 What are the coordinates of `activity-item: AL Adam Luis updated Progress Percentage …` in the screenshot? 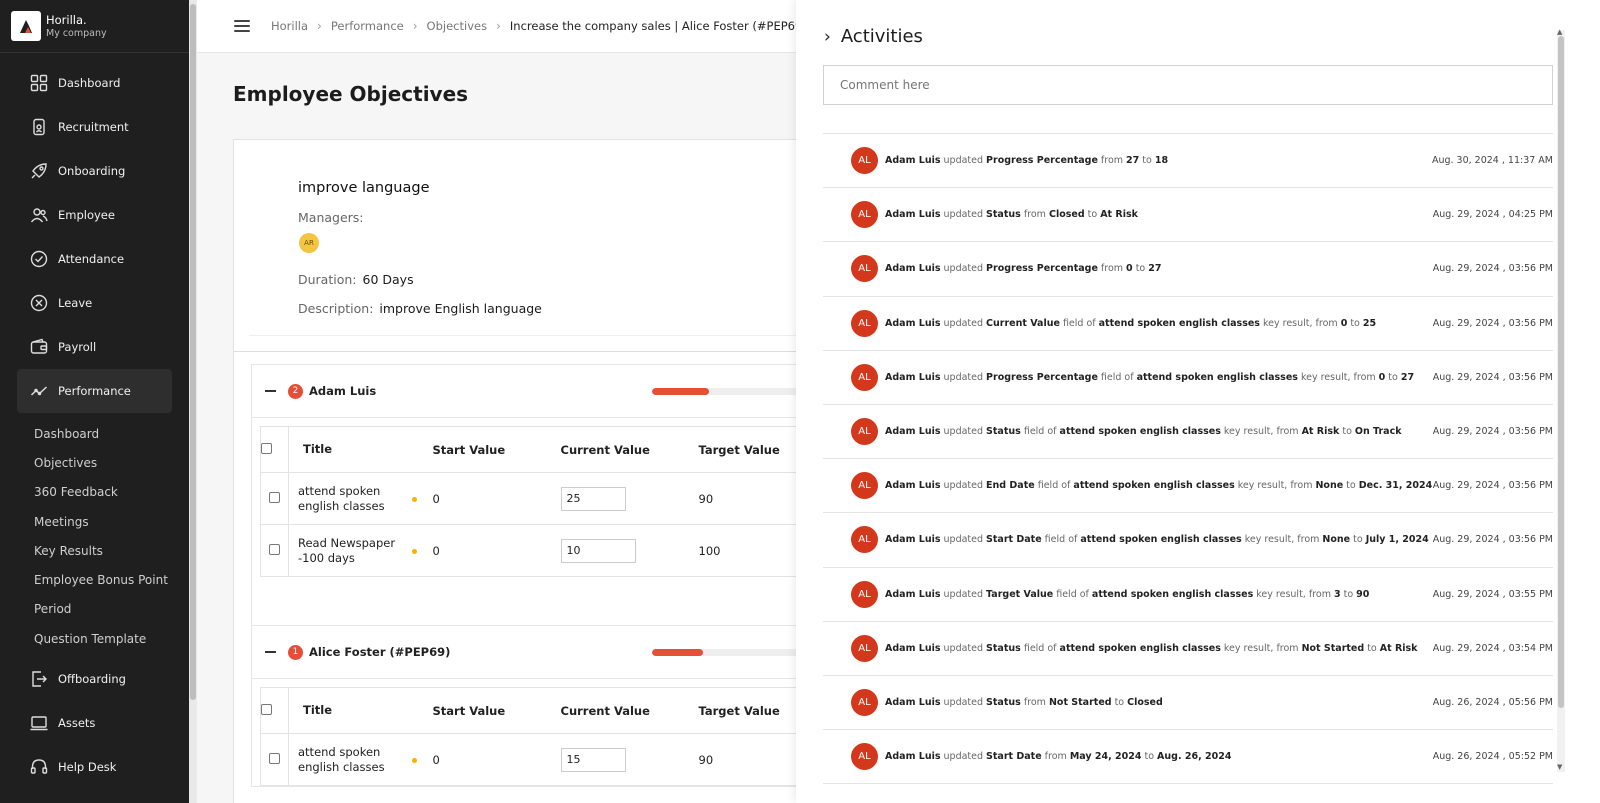 It's located at (1188, 378).